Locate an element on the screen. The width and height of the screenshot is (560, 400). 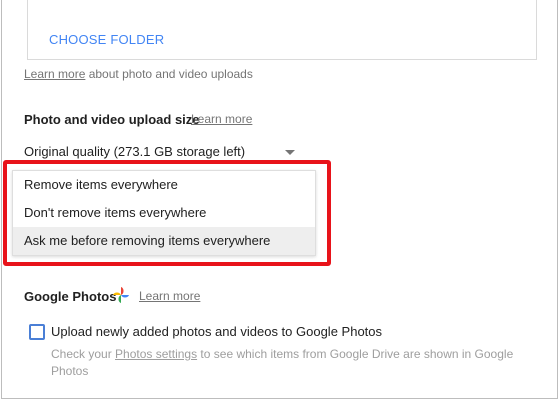
dropdown-arrow-icon is located at coordinates (290, 152).